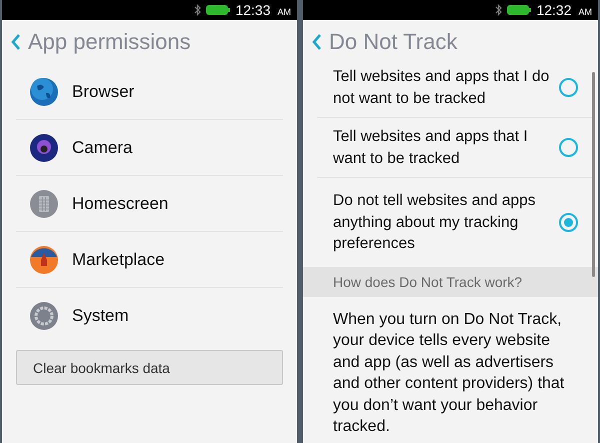 This screenshot has width=600, height=443. I want to click on description-text: When you turn on Do Not Track, your device tells every website and app (as well as advertisers and other content providers) that you don’t want your behavior tracked., so click(449, 373).